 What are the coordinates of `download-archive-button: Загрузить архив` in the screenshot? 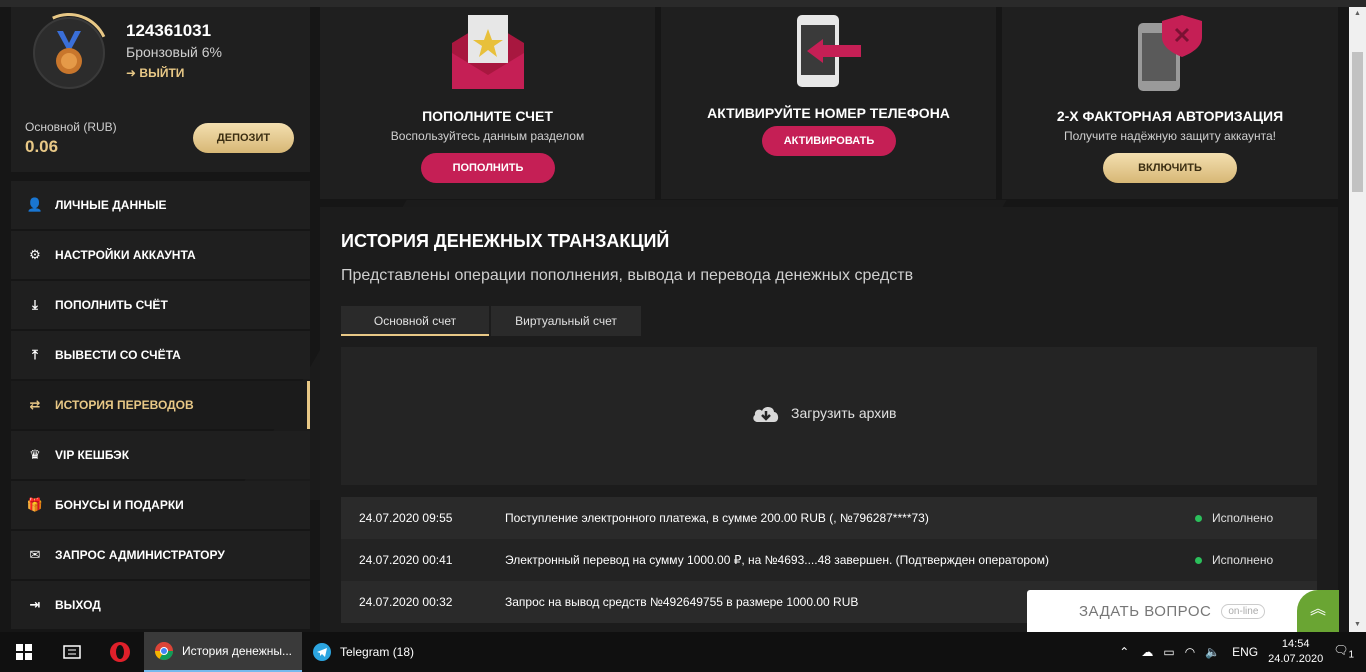 It's located at (824, 413).